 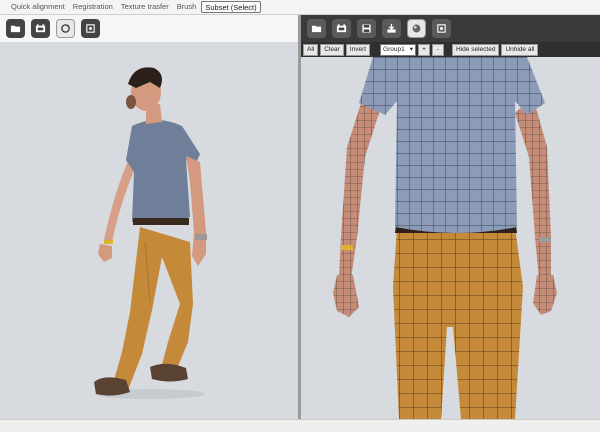 I want to click on group-select: Group1 ▾, so click(x=398, y=49).